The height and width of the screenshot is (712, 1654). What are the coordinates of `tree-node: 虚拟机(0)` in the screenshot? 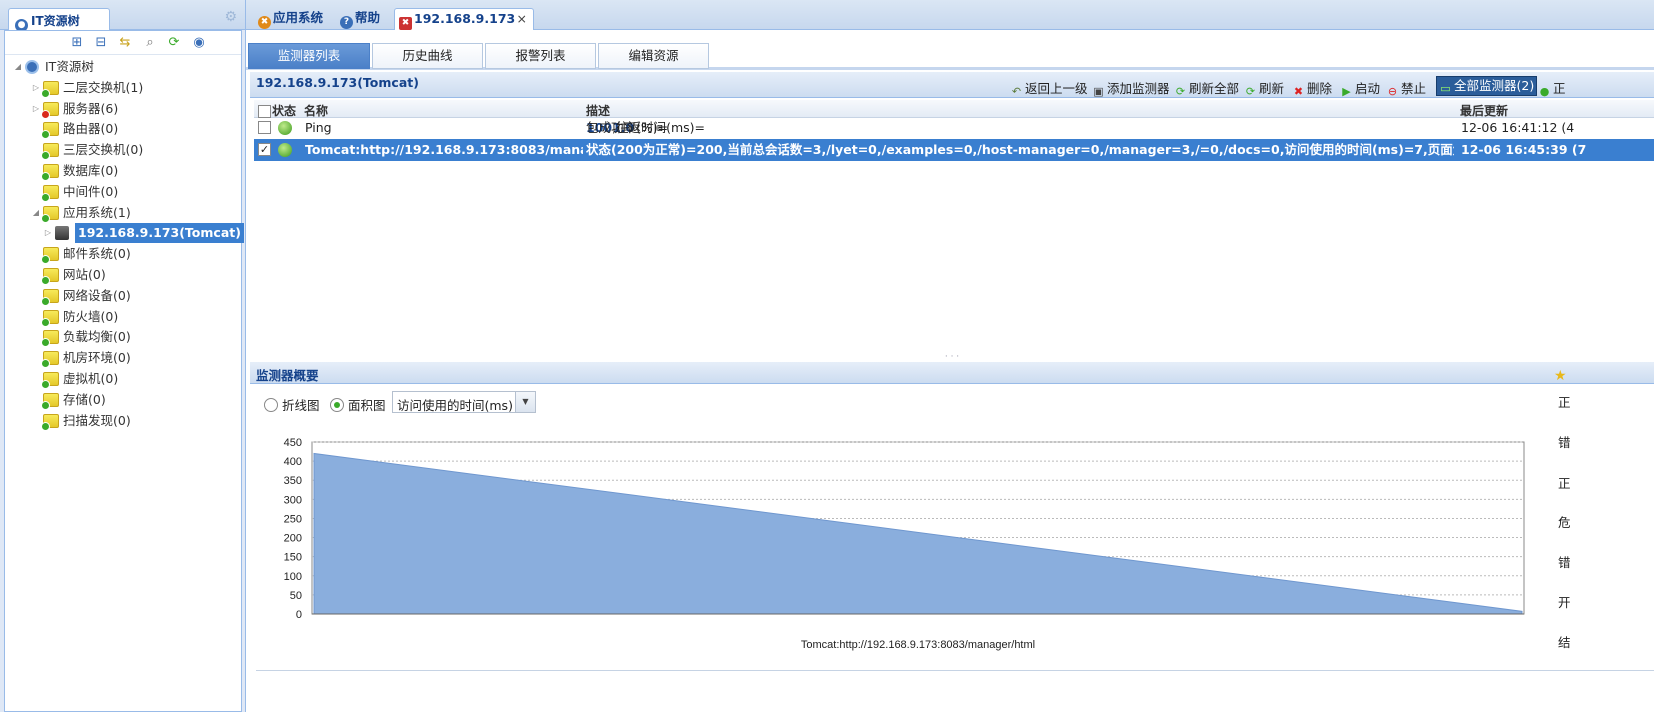 It's located at (123, 379).